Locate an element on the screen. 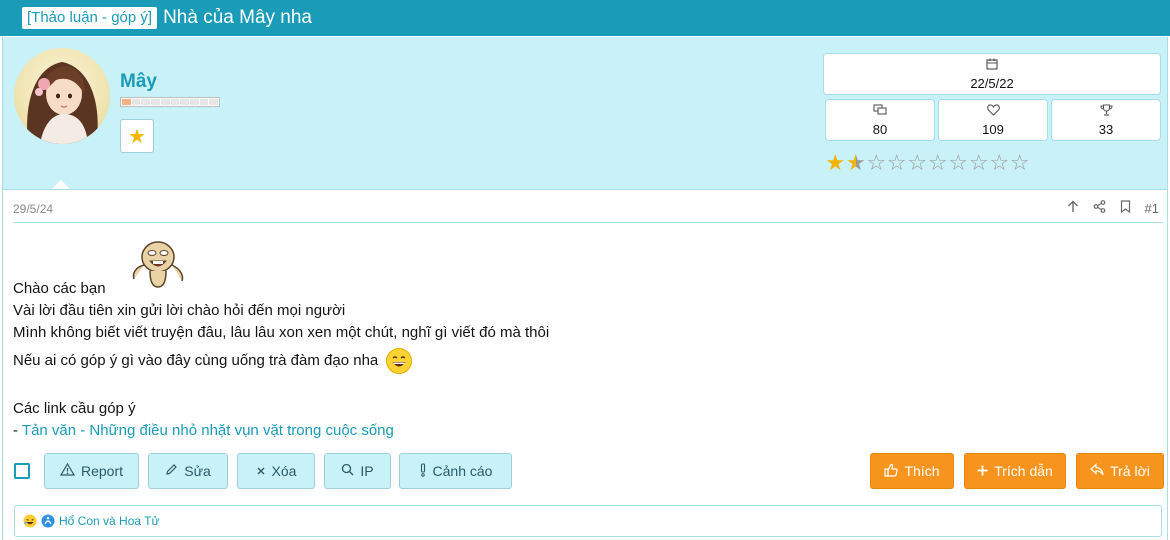  thumbs-up-icon is located at coordinates (891, 471).